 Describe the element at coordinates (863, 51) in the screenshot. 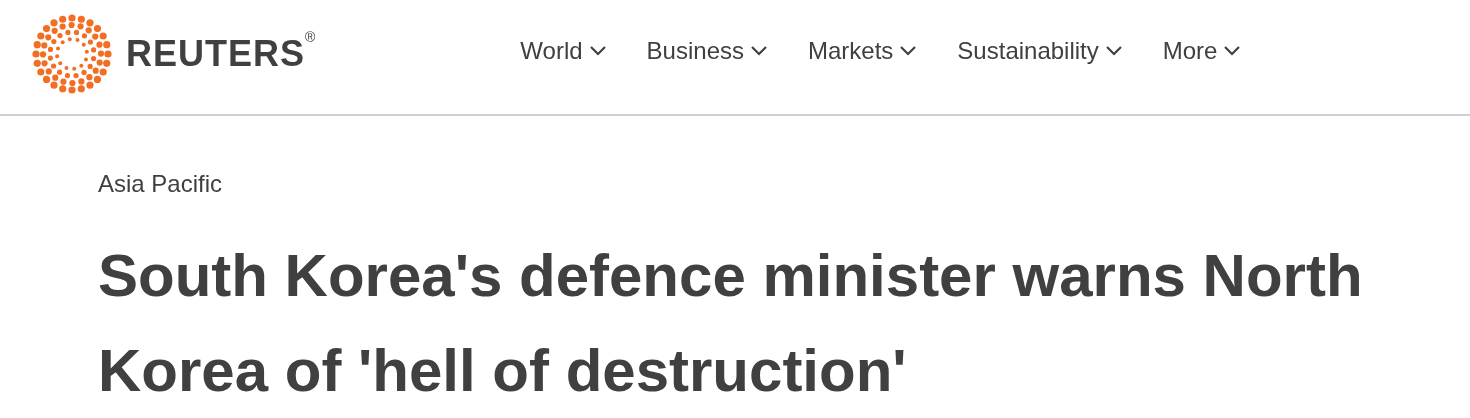

I see `nav-menu-item: Markets` at that location.